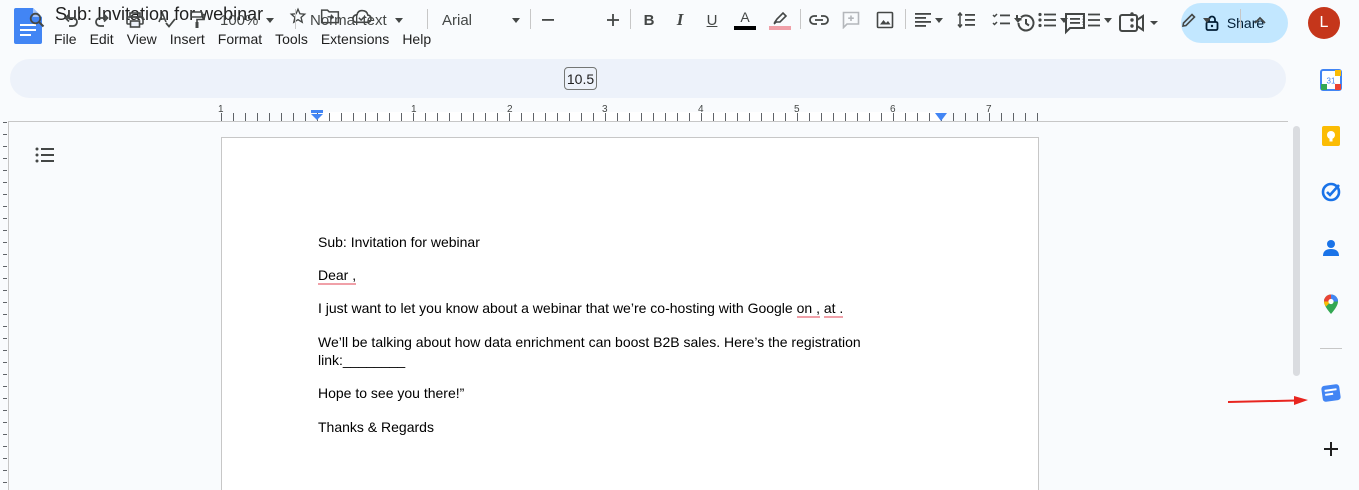 The height and width of the screenshot is (490, 1359). Describe the element at coordinates (1091, 20) in the screenshot. I see `numbered-list-icon: 123` at that location.